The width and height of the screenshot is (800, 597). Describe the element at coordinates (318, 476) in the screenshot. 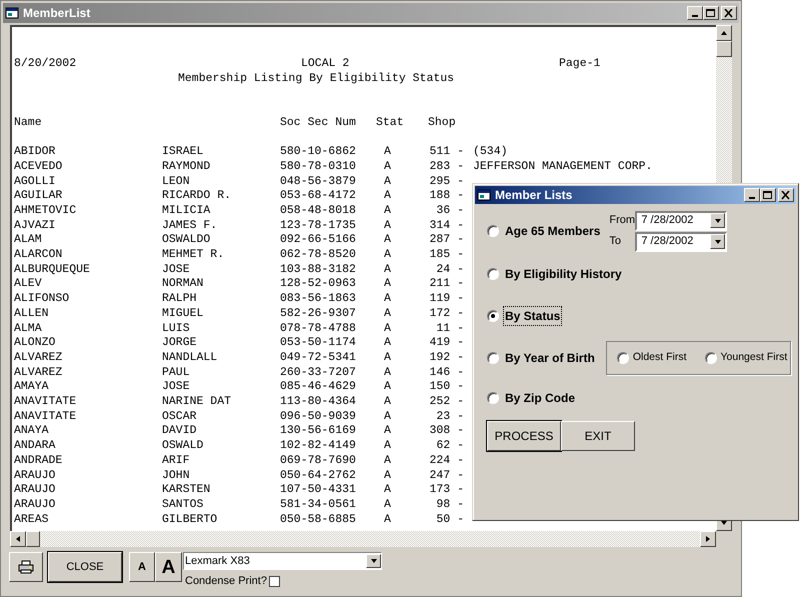

I see `ssn-cell-text: 050-64-2762` at that location.